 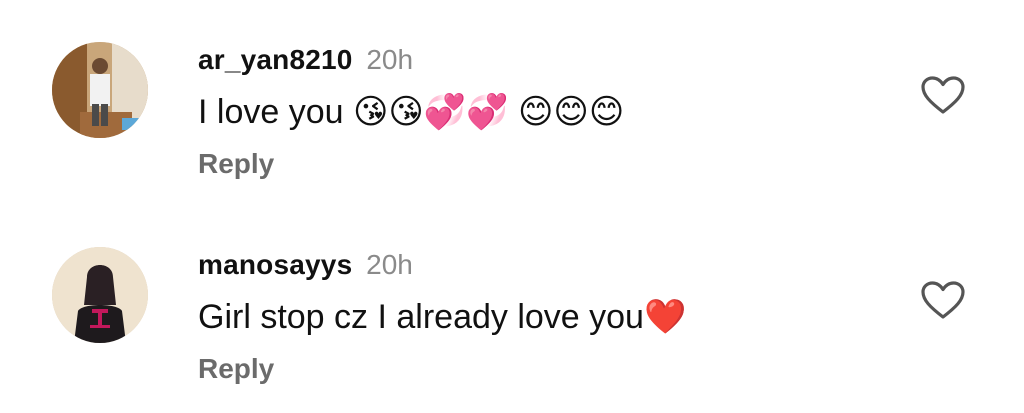 I want to click on comment-meta: manosayys 20h, so click(x=305, y=265).